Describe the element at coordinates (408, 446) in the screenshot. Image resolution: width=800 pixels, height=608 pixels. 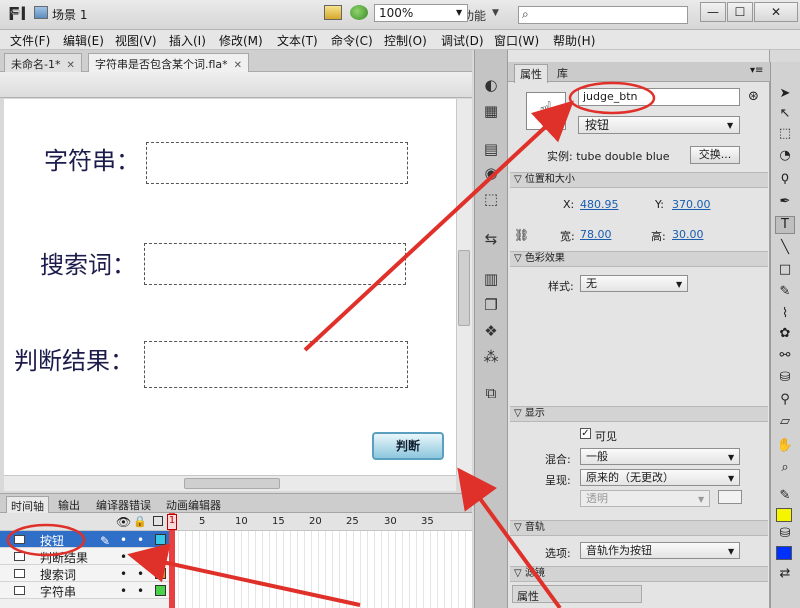
I see `judge-button-instance: 判断` at that location.